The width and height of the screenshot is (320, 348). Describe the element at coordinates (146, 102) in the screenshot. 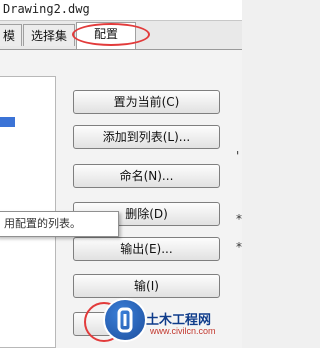

I see `set-current-button: 置为当前(C)` at that location.